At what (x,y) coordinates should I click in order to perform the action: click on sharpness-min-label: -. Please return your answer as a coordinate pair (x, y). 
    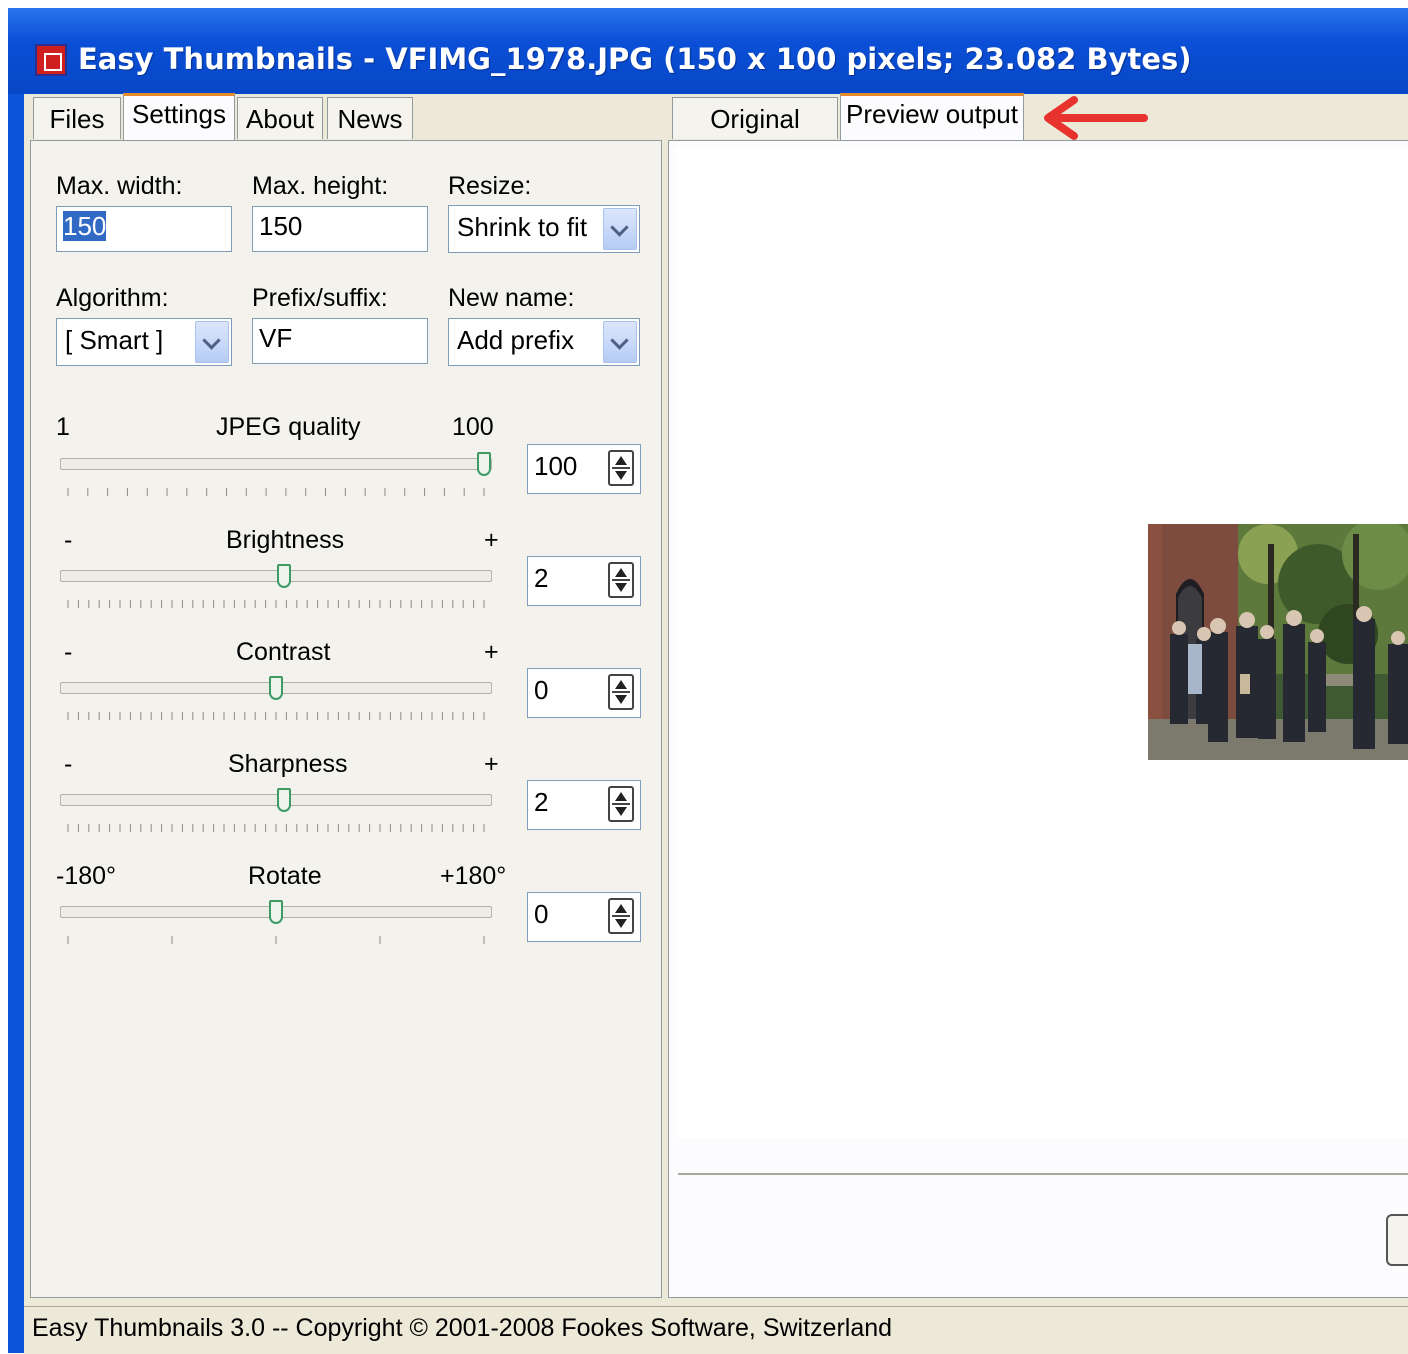
    Looking at the image, I should click on (68, 764).